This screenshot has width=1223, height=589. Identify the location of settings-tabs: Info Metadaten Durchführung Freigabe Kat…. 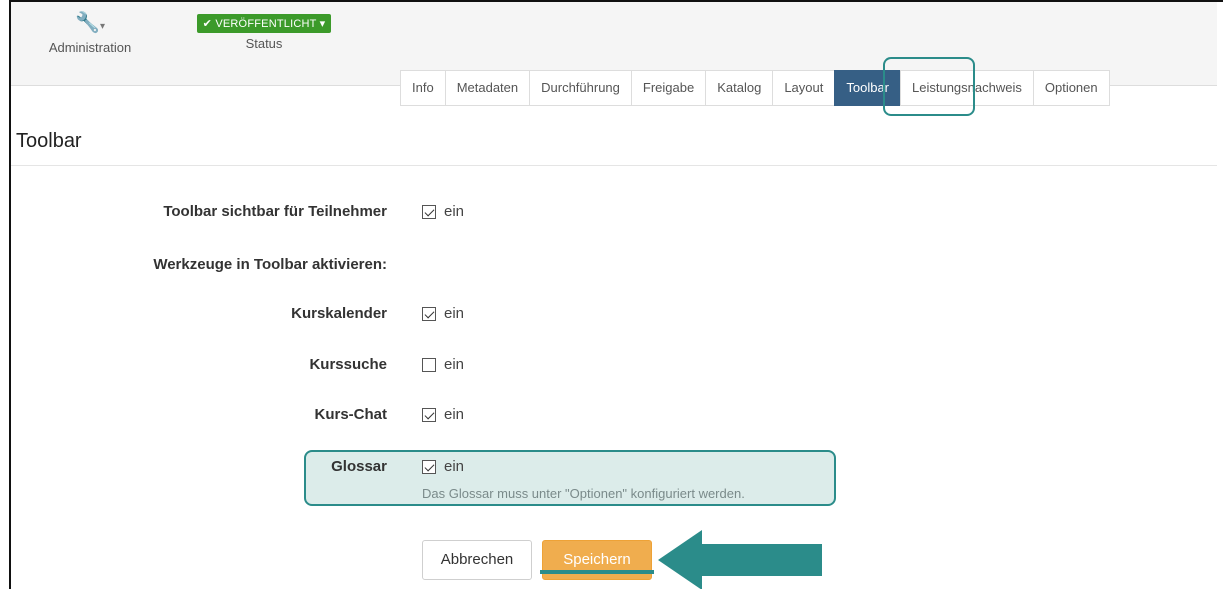
(755, 88).